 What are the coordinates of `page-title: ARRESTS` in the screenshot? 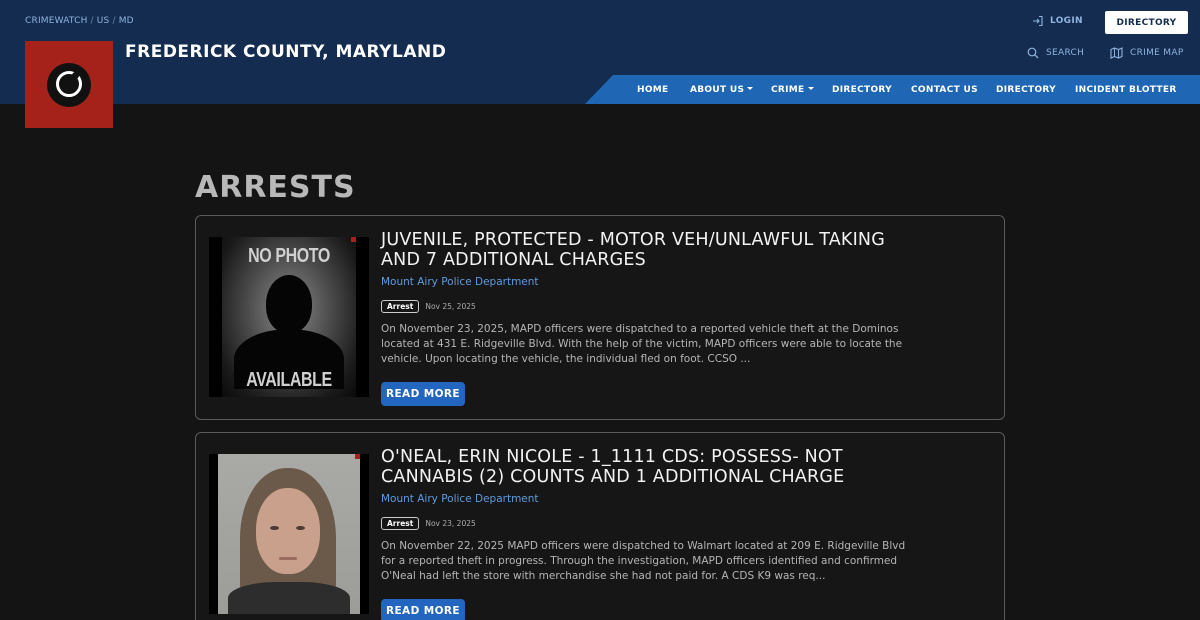 It's located at (275, 187).